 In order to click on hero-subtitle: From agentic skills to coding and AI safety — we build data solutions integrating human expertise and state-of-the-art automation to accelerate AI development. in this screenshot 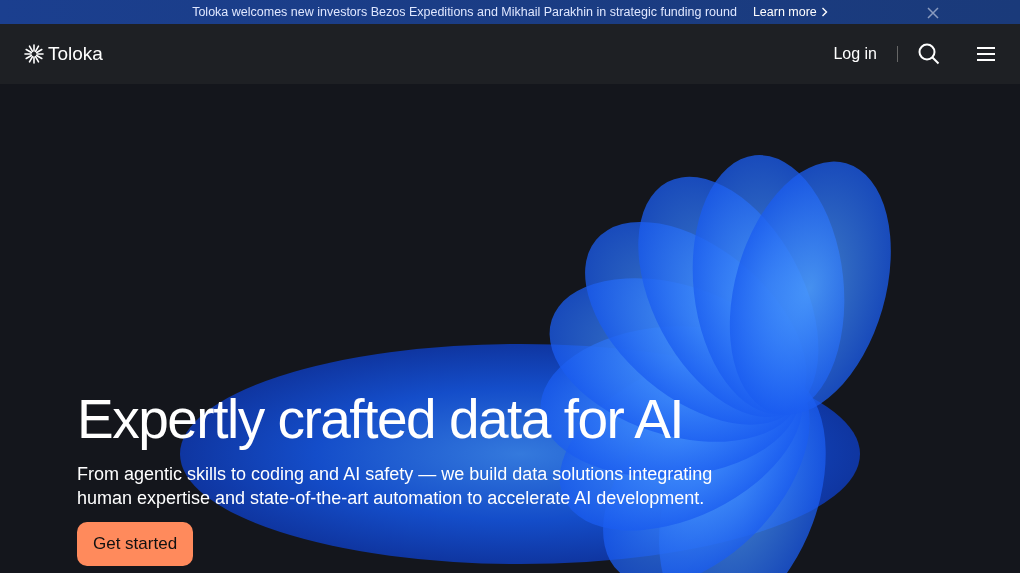, I will do `click(395, 486)`.